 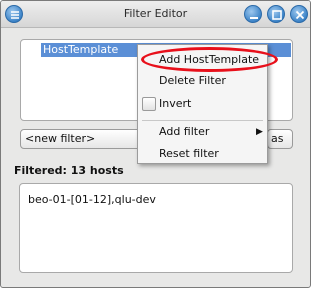 What do you see at coordinates (92, 199) in the screenshot?
I see `filtered-hosts-text: beo-01-[01-12],qlu-dev` at bounding box center [92, 199].